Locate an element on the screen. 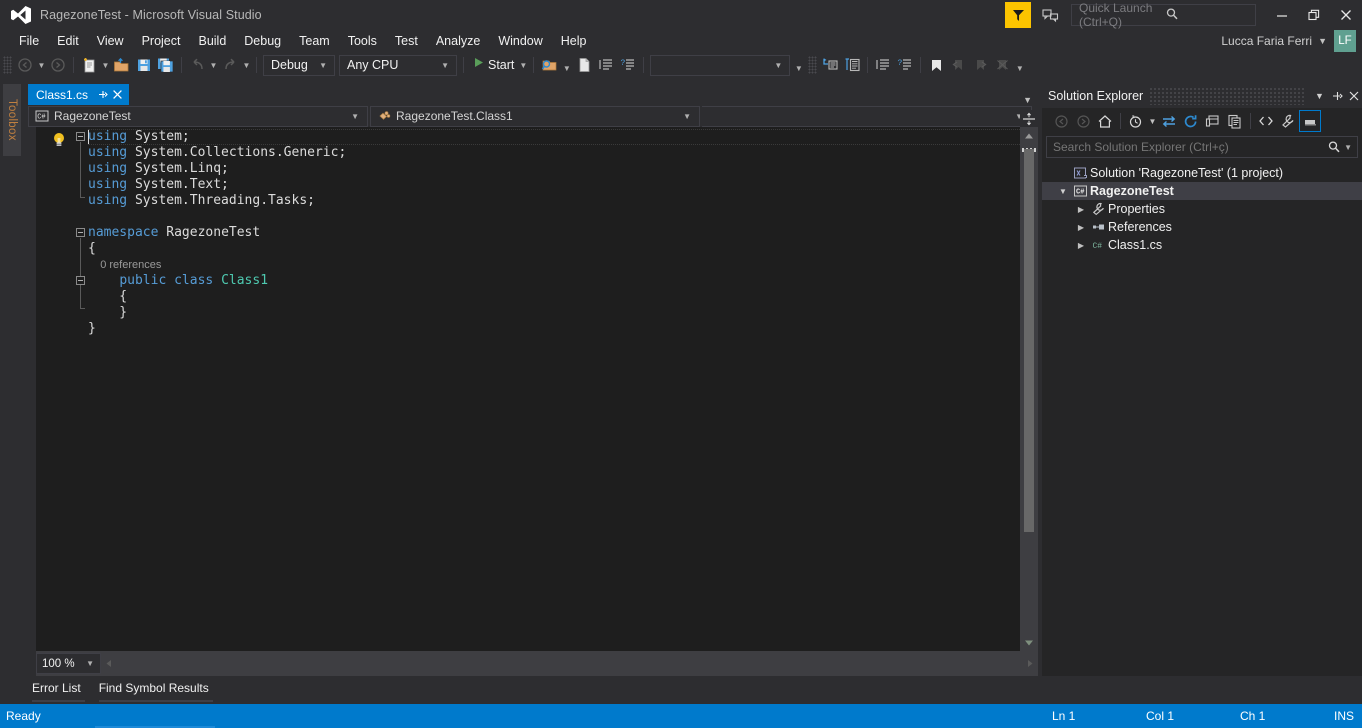 This screenshot has height=728, width=1362. new-project-dropdown: ▼ is located at coordinates (105, 65).